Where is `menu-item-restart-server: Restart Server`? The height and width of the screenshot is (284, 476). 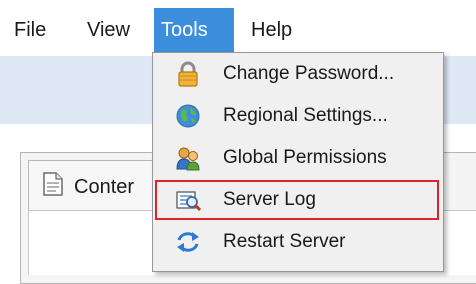
menu-item-restart-server: Restart Server is located at coordinates (298, 243).